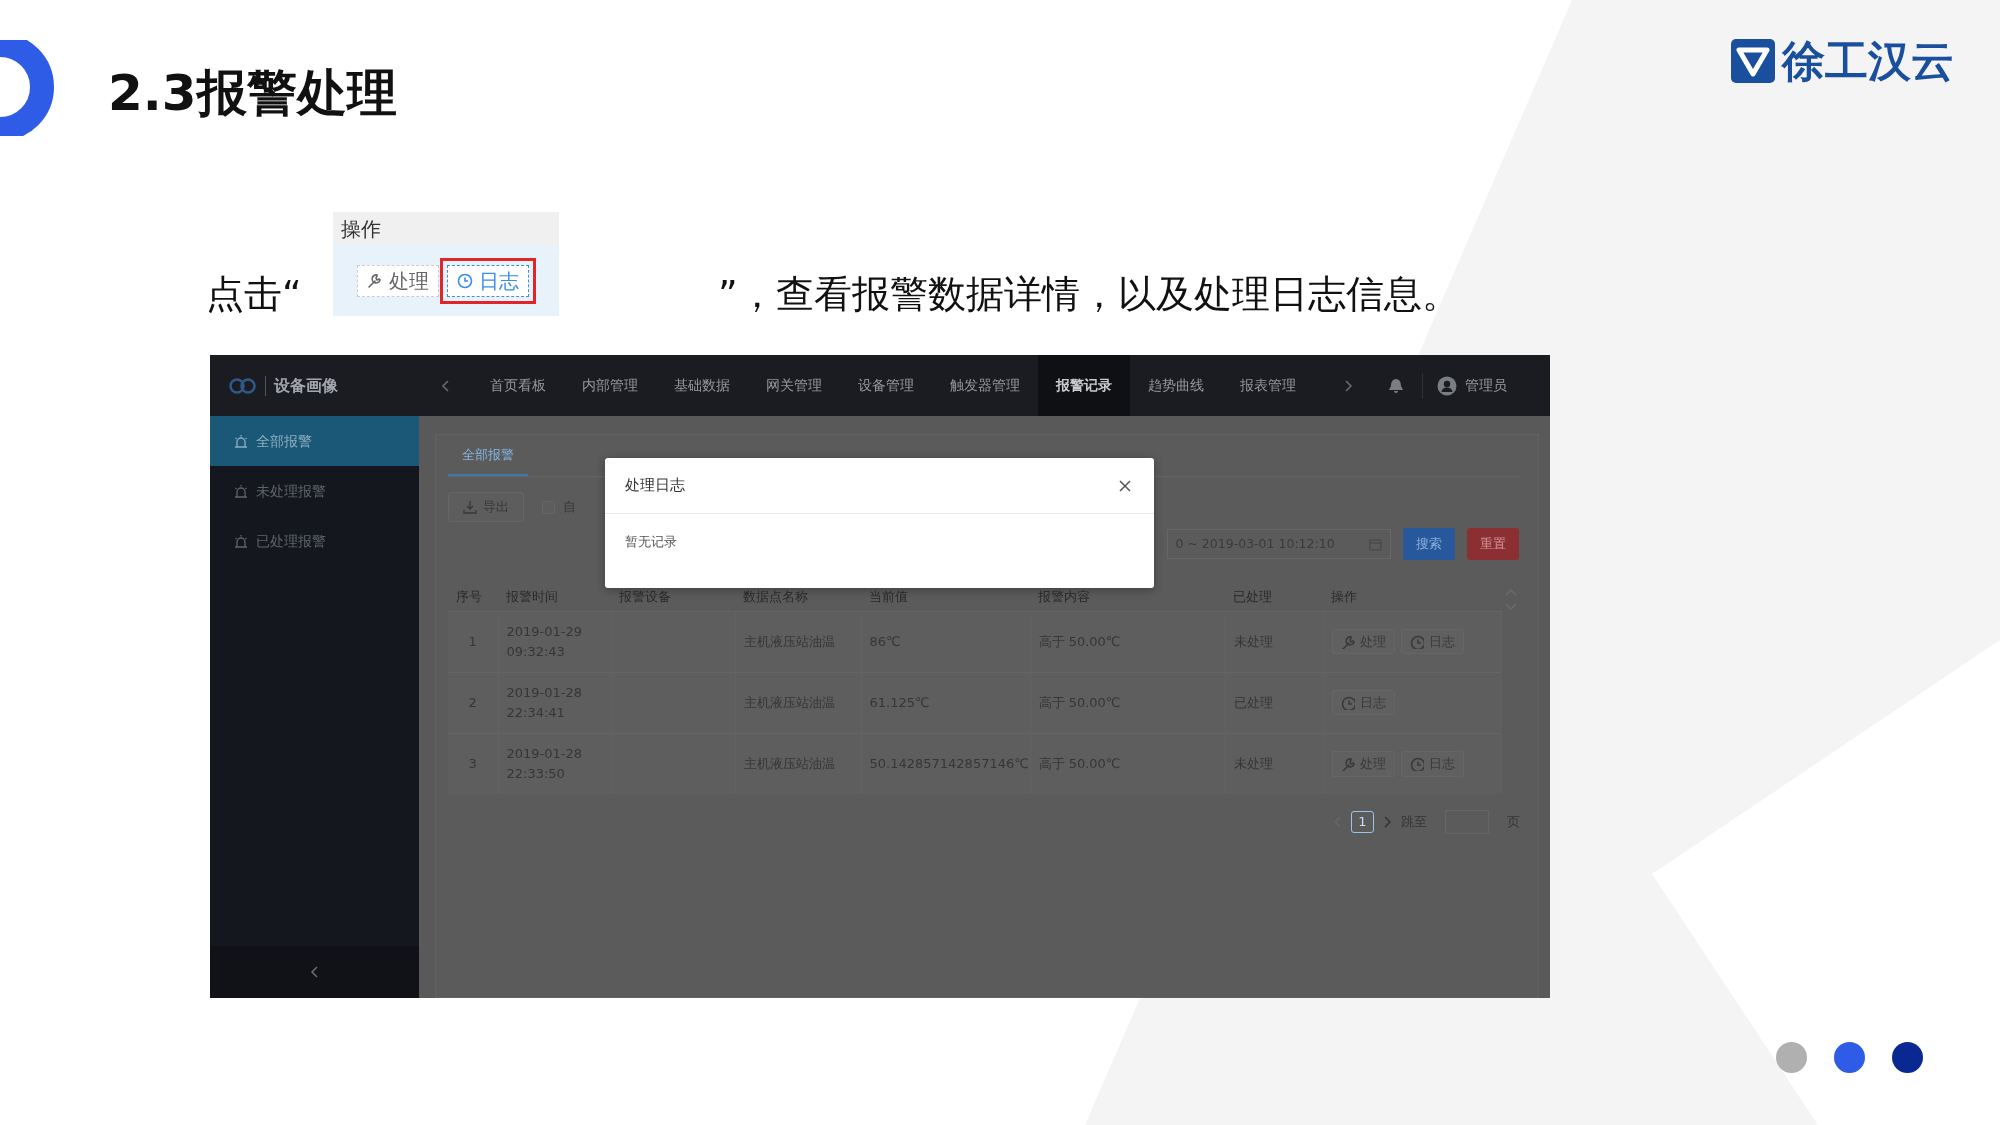 The height and width of the screenshot is (1125, 2000). Describe the element at coordinates (1868, 61) in the screenshot. I see `logo-text: 徐工汉云` at that location.